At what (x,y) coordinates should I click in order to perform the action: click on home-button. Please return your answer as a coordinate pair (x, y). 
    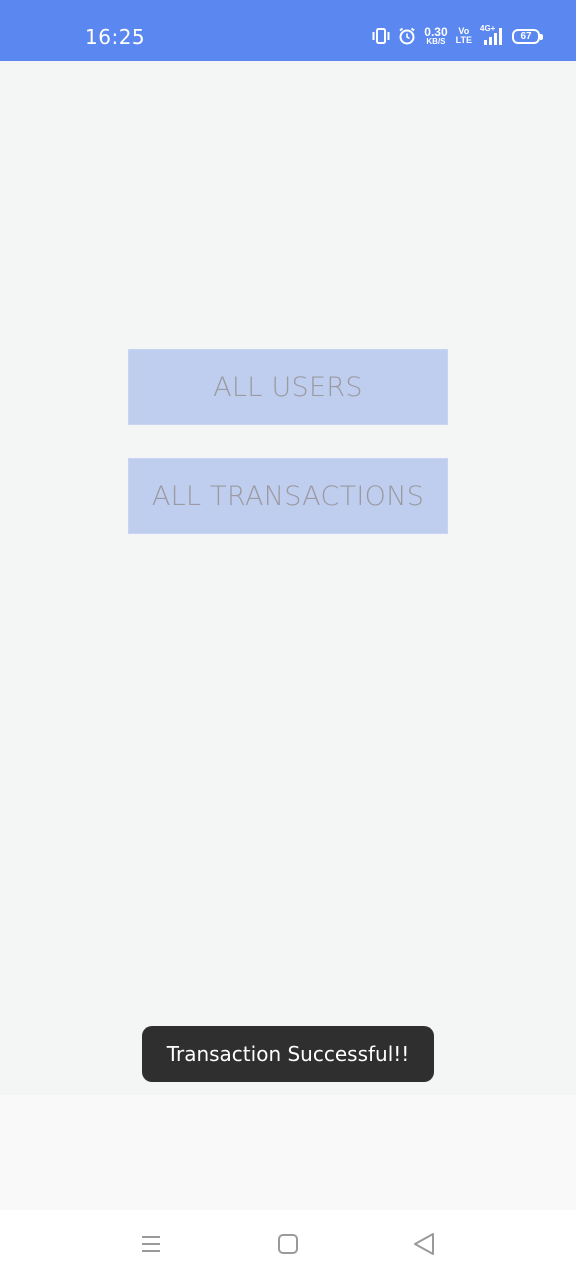
    Looking at the image, I should click on (288, 1246).